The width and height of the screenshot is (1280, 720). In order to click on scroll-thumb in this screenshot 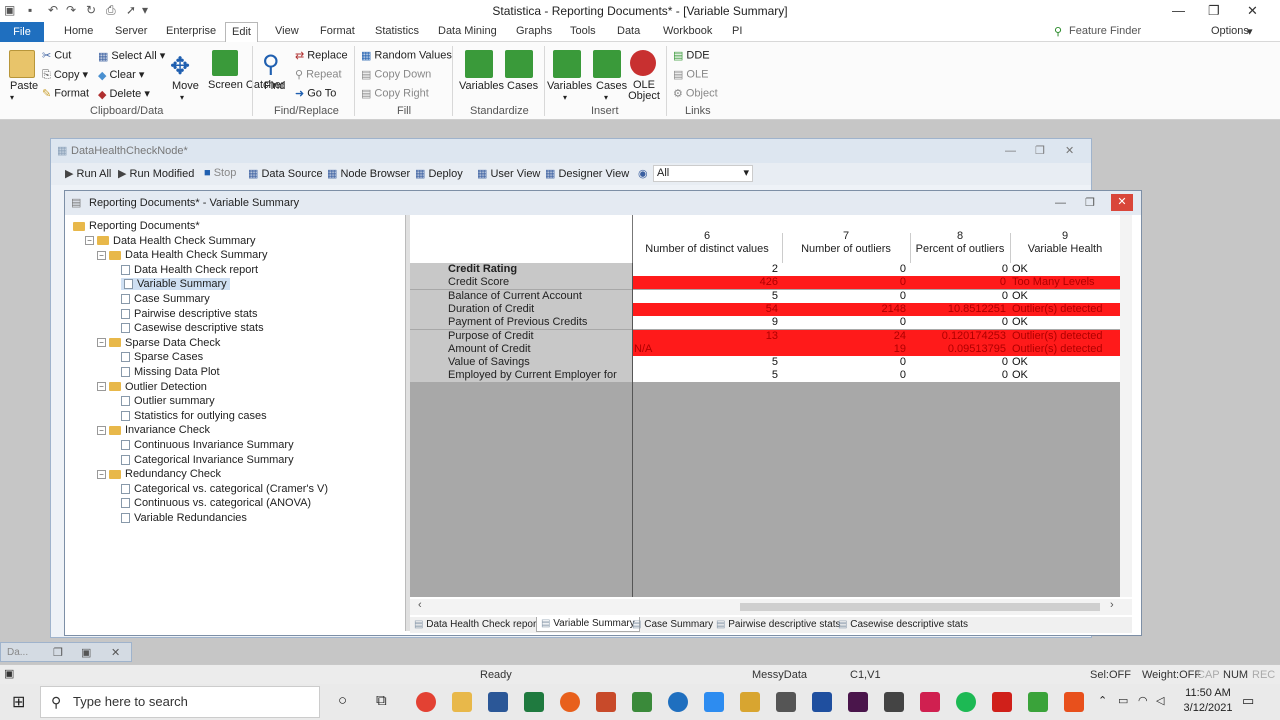, I will do `click(920, 607)`.